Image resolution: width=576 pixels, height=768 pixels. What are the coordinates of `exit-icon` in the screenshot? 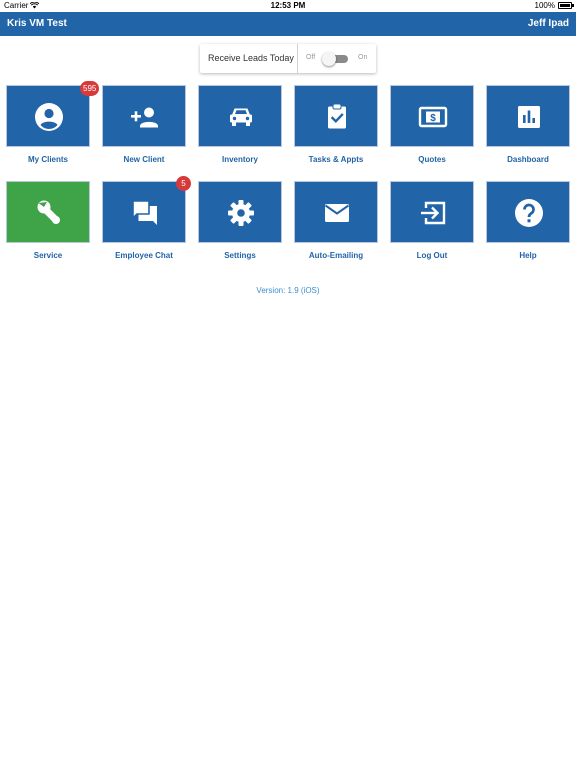 It's located at (433, 213).